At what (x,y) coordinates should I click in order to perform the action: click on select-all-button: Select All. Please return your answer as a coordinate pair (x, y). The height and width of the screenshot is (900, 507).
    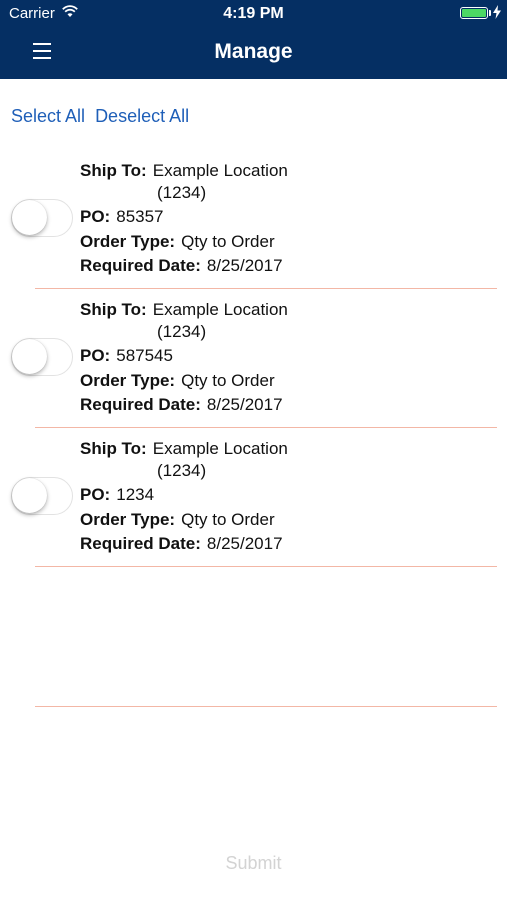
    Looking at the image, I should click on (48, 116).